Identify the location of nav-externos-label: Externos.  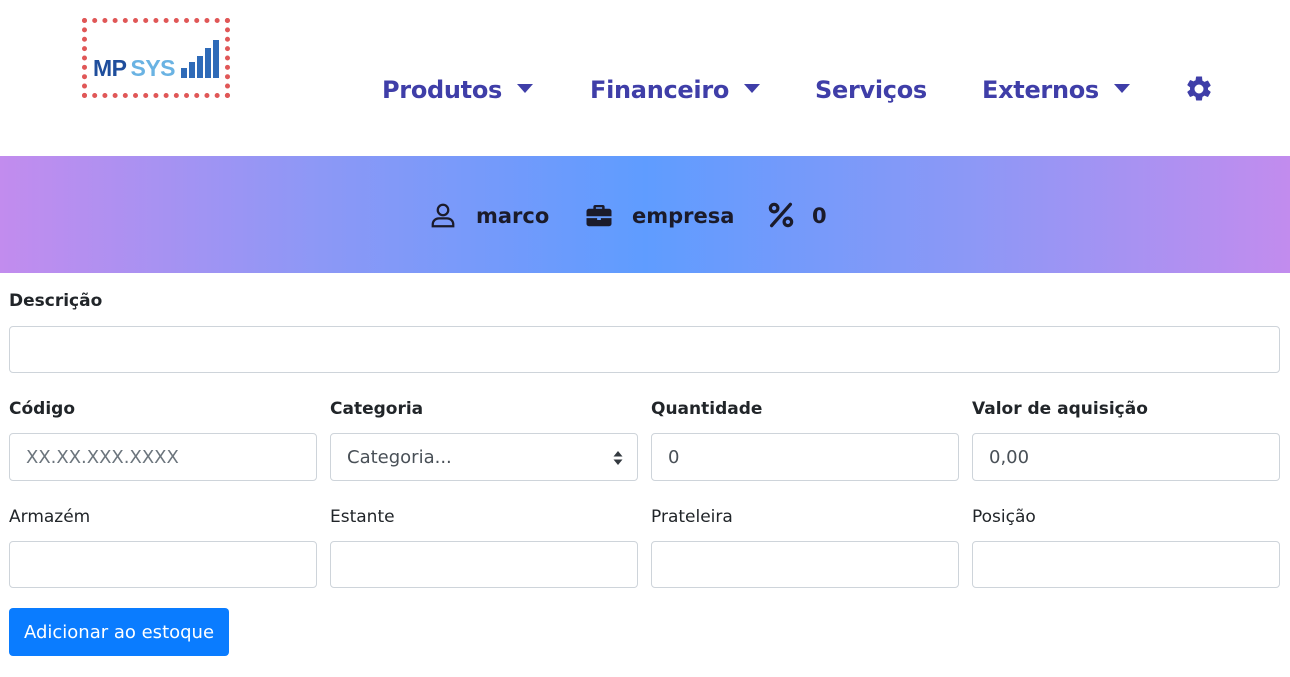
(1040, 90).